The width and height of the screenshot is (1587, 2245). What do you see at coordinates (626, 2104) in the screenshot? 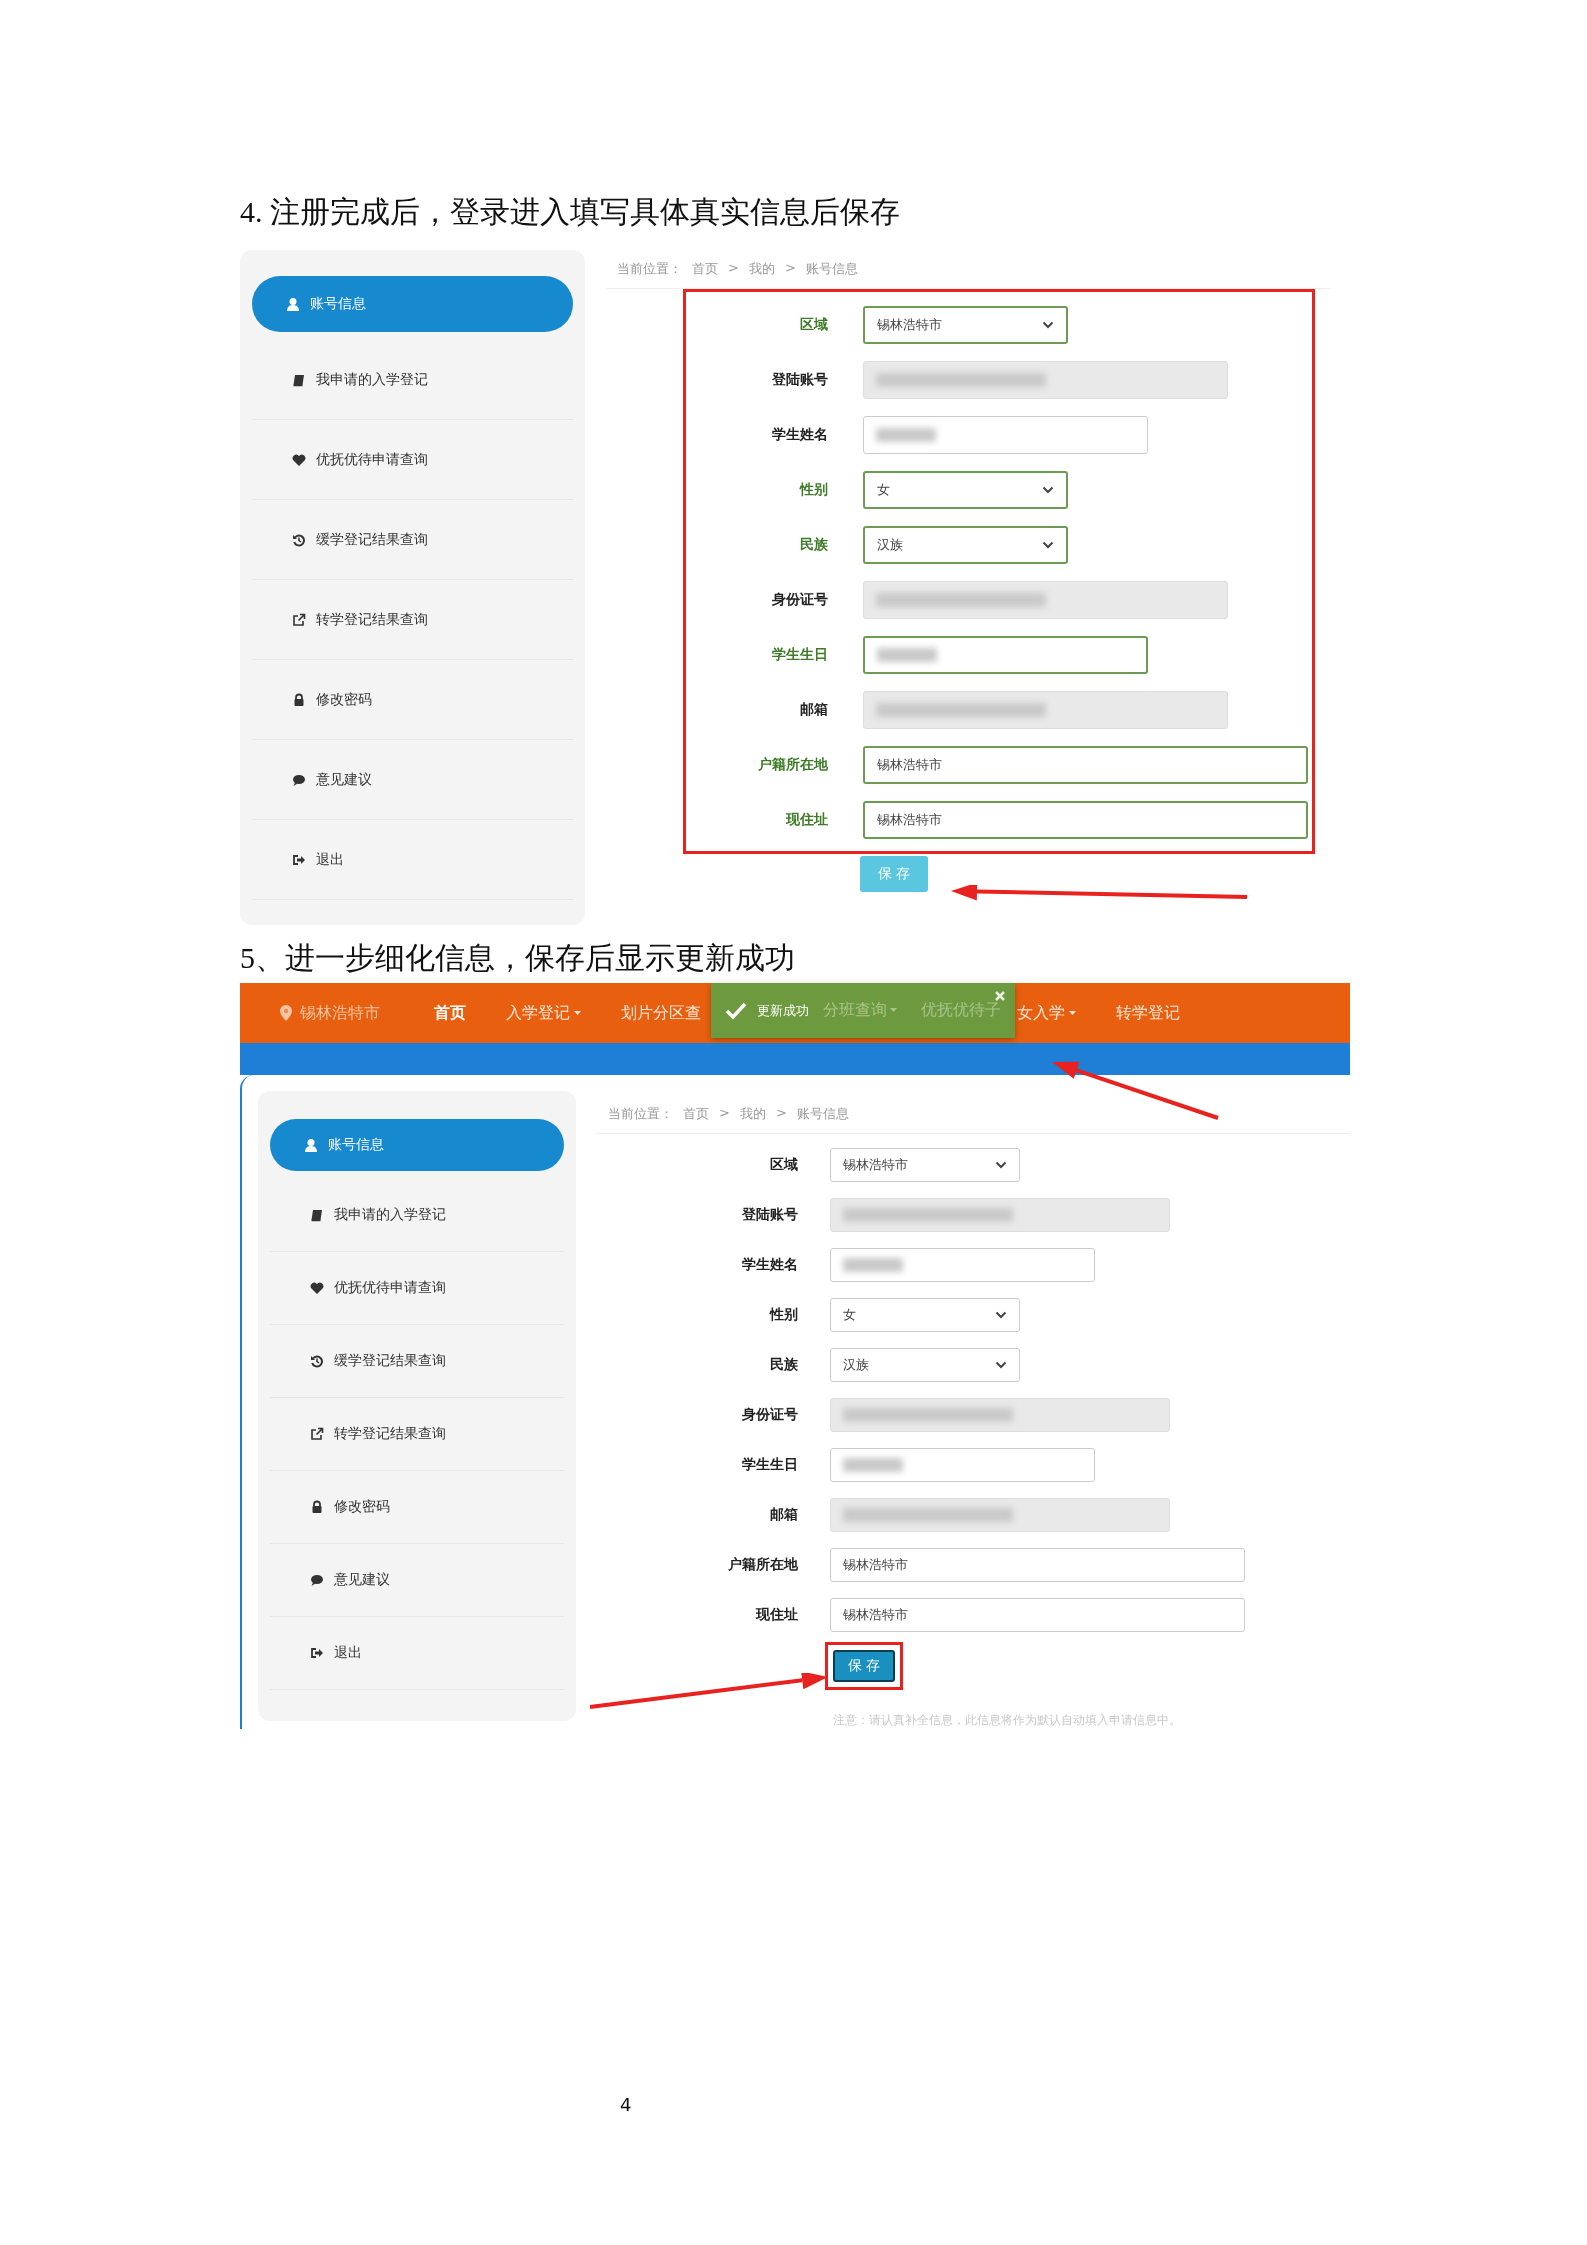
I see `page-number: 4` at bounding box center [626, 2104].